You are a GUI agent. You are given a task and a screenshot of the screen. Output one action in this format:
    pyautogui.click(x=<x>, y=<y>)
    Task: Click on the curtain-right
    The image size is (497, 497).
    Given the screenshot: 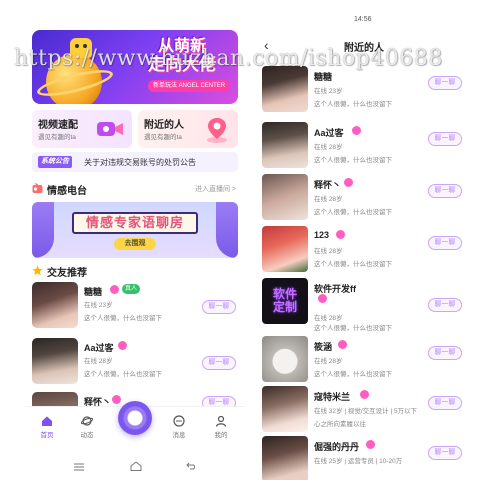 What is the action you would take?
    pyautogui.click(x=227, y=230)
    